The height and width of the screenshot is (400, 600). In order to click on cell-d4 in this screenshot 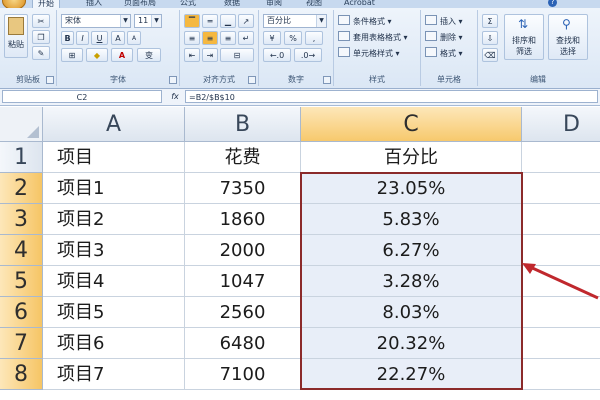, I will do `click(561, 250)`.